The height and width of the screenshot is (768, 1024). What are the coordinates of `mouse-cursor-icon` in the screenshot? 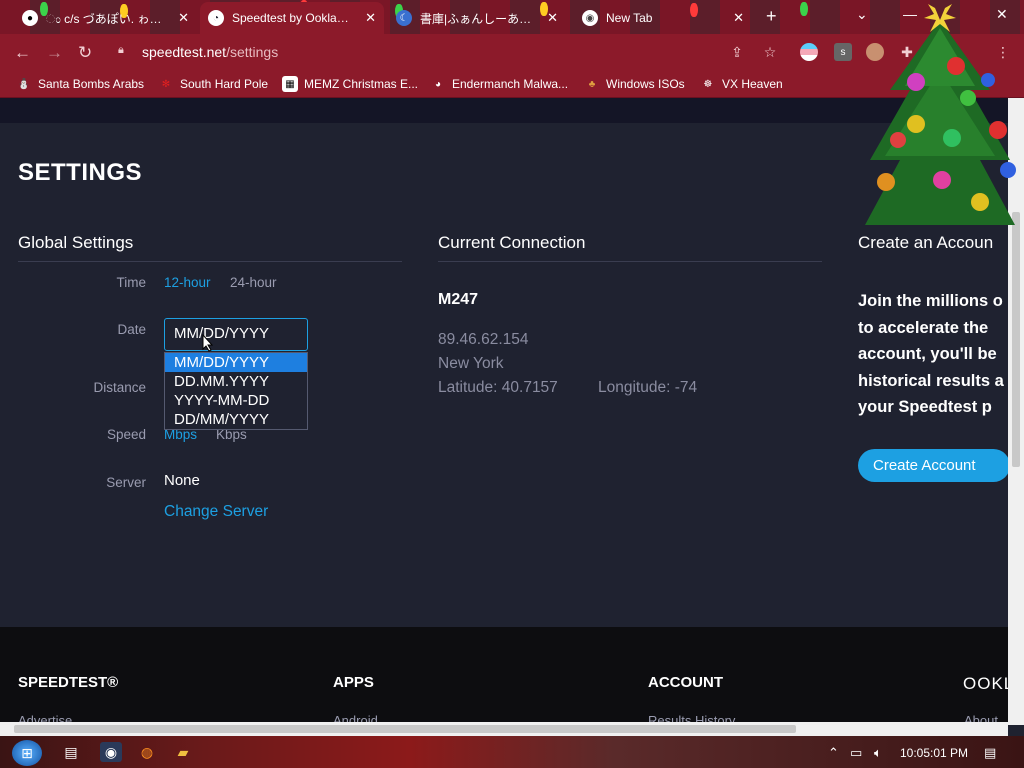 It's located at (208, 343).